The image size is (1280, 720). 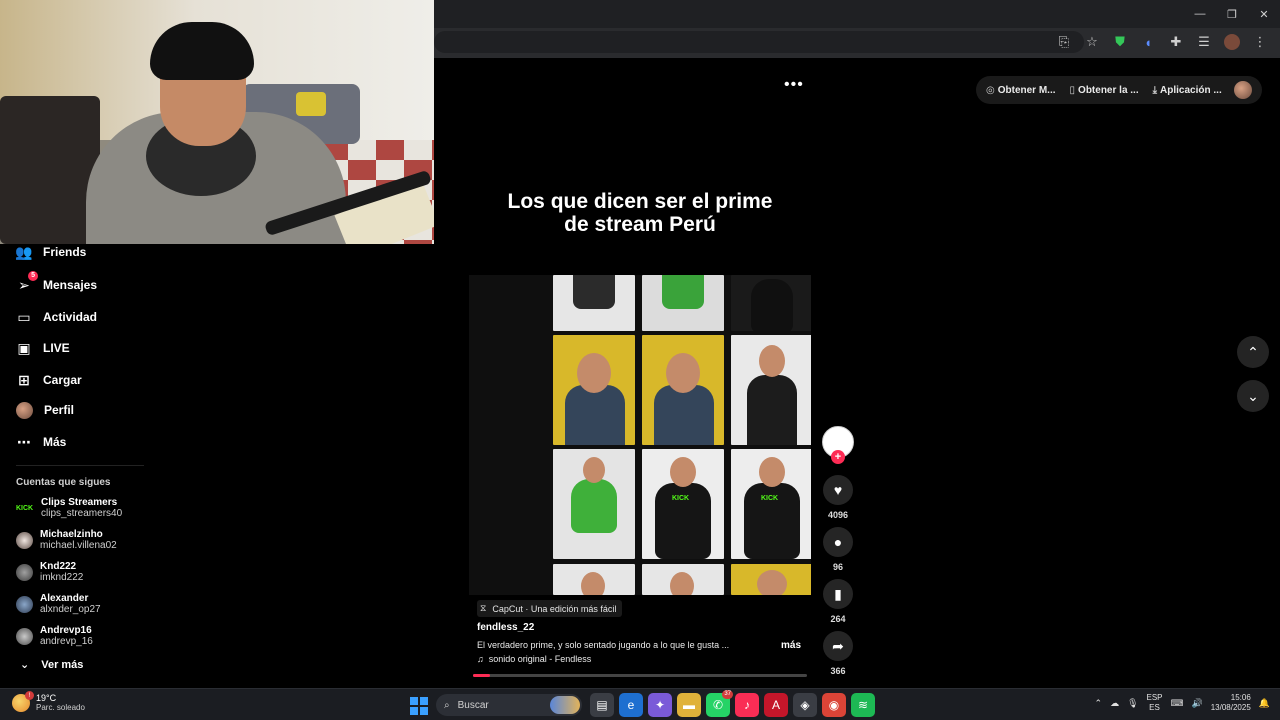 What do you see at coordinates (509, 705) in the screenshot?
I see `taskbar-search: ⌕ Buscar` at bounding box center [509, 705].